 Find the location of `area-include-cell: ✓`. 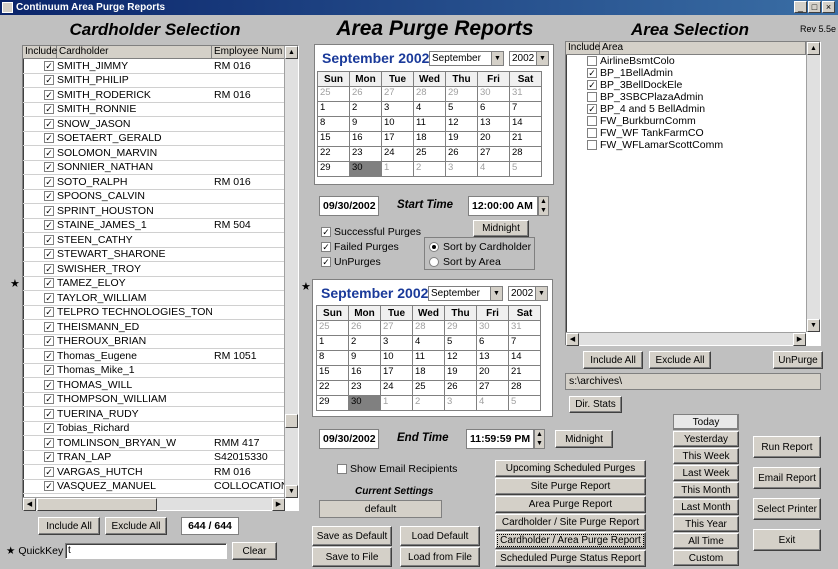

area-include-cell: ✓ is located at coordinates (583, 109).